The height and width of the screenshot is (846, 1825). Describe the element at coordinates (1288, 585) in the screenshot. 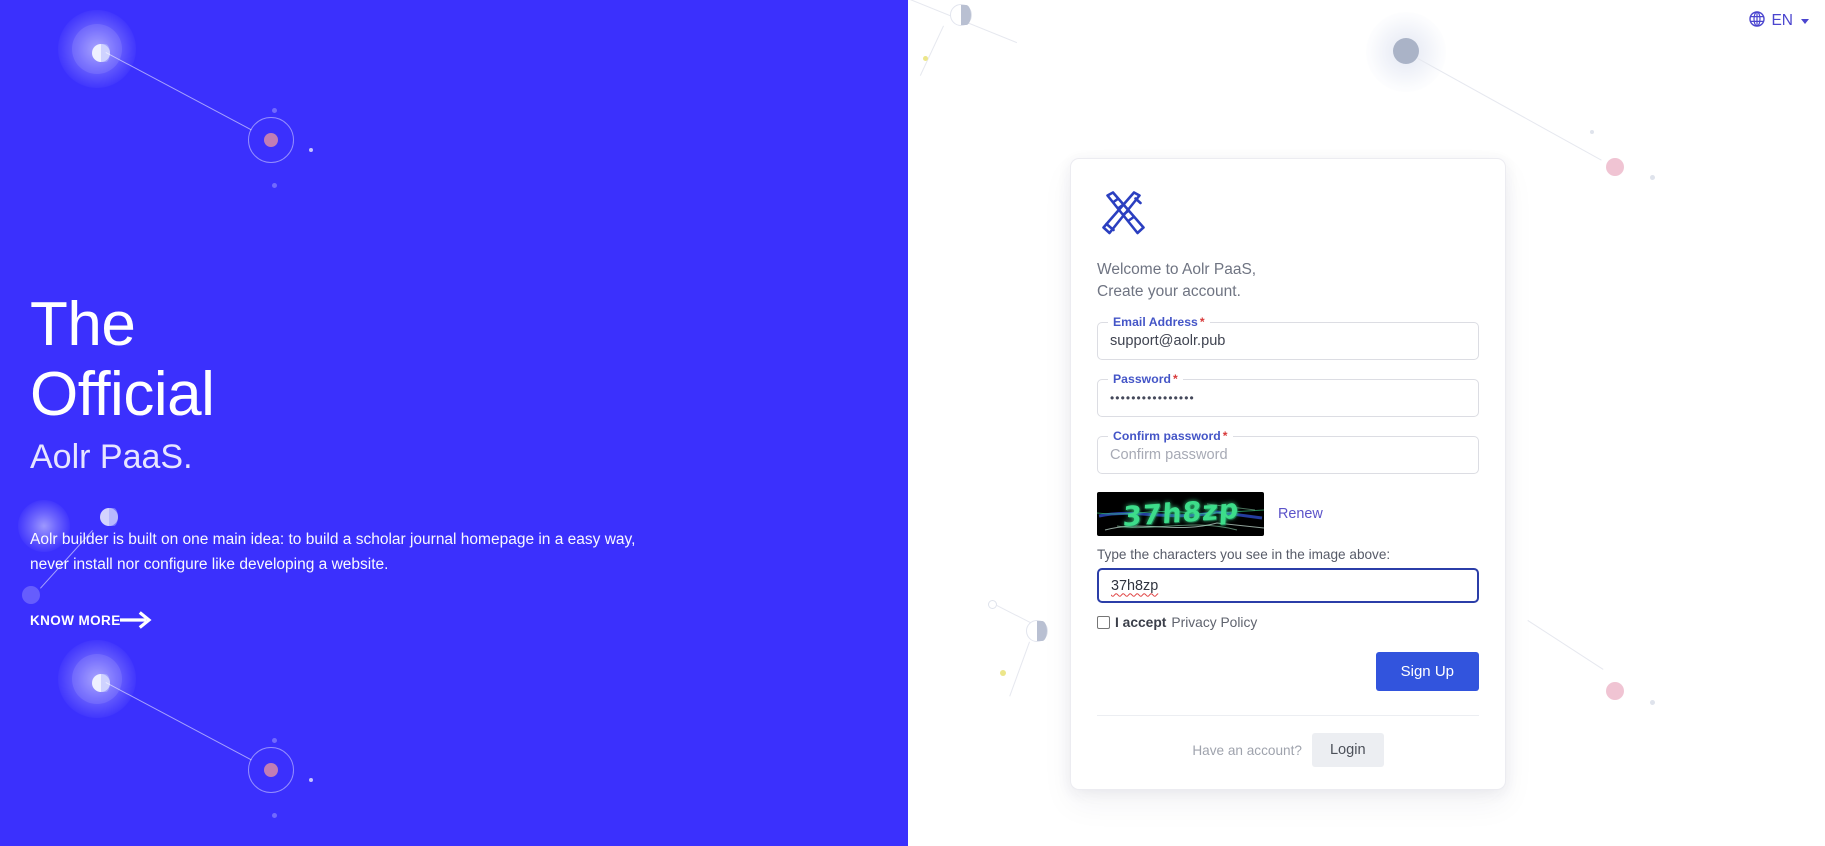

I see `captcha-input: 37h8zp` at that location.